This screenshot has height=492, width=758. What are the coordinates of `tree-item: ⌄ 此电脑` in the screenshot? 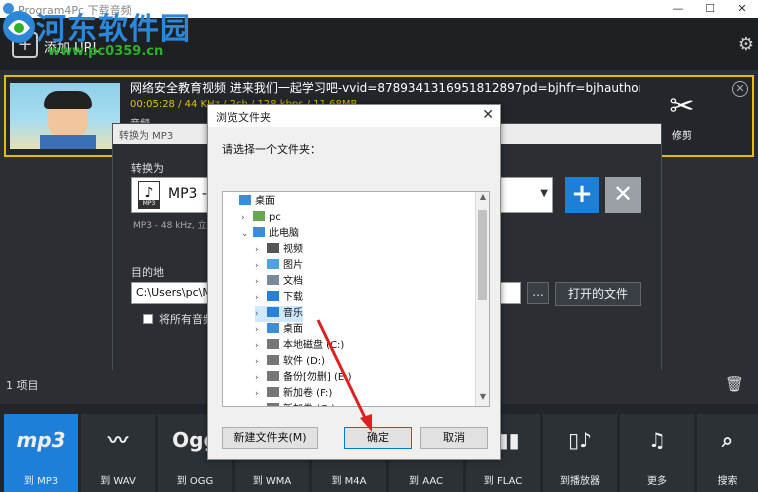 It's located at (270, 234).